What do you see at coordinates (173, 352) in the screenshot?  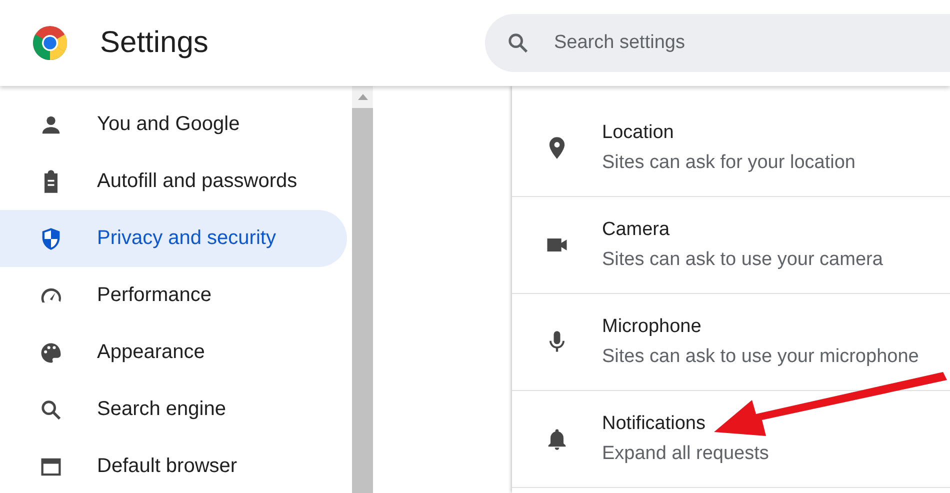 I see `sidebar-item: Appearance` at bounding box center [173, 352].